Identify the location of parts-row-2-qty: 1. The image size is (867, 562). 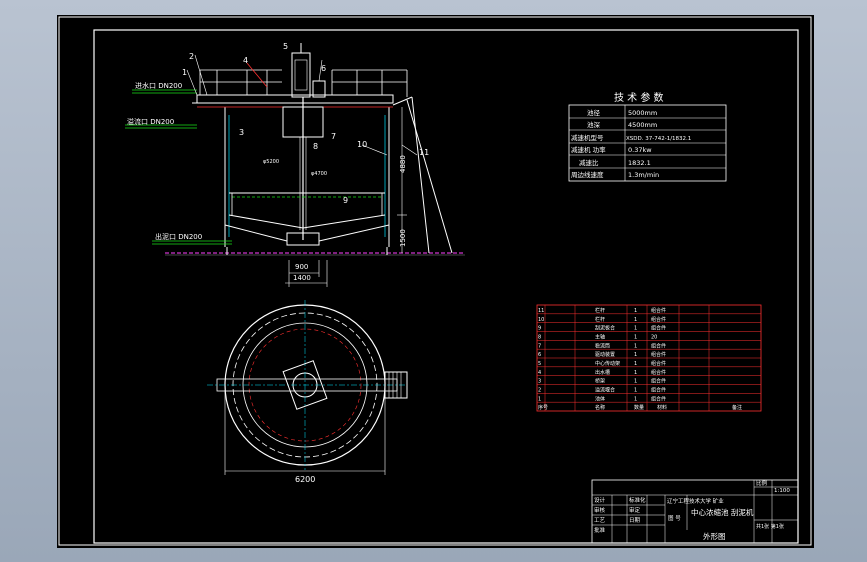
(635, 391).